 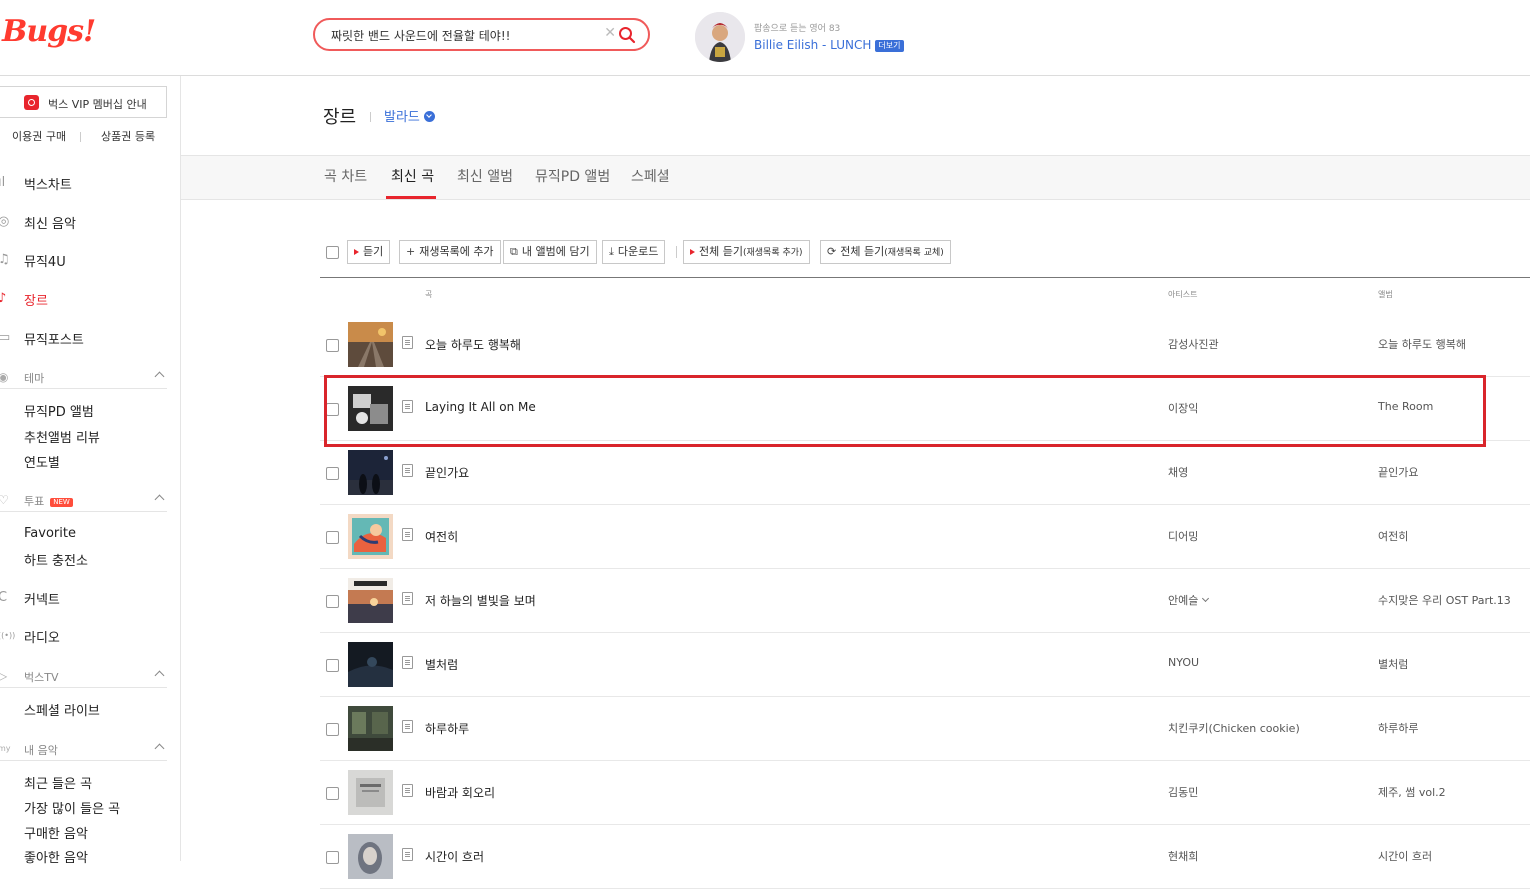 What do you see at coordinates (1183, 408) in the screenshot?
I see `artist-name: 이장익` at bounding box center [1183, 408].